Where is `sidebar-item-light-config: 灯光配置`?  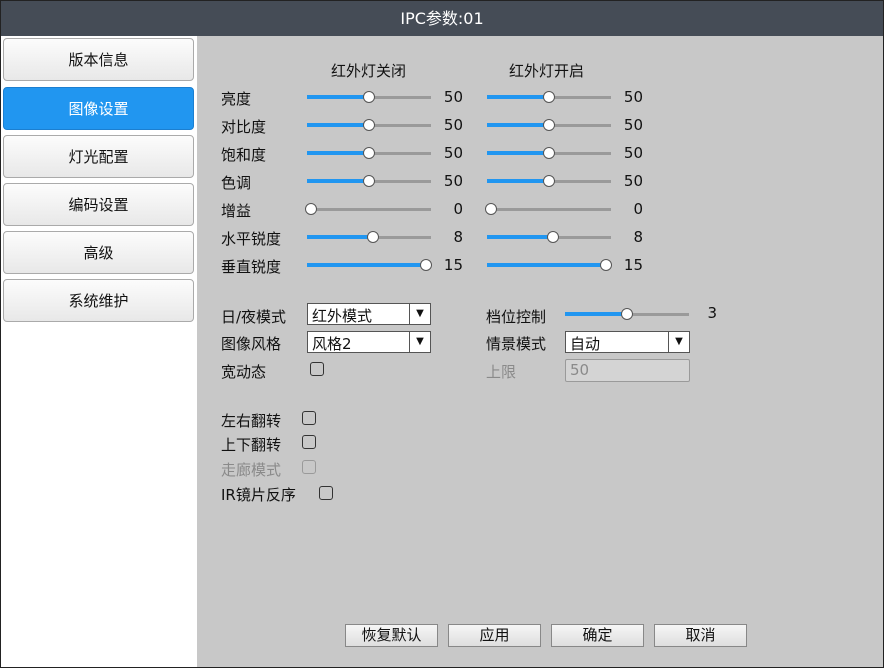
sidebar-item-light-config: 灯光配置 is located at coordinates (98, 156).